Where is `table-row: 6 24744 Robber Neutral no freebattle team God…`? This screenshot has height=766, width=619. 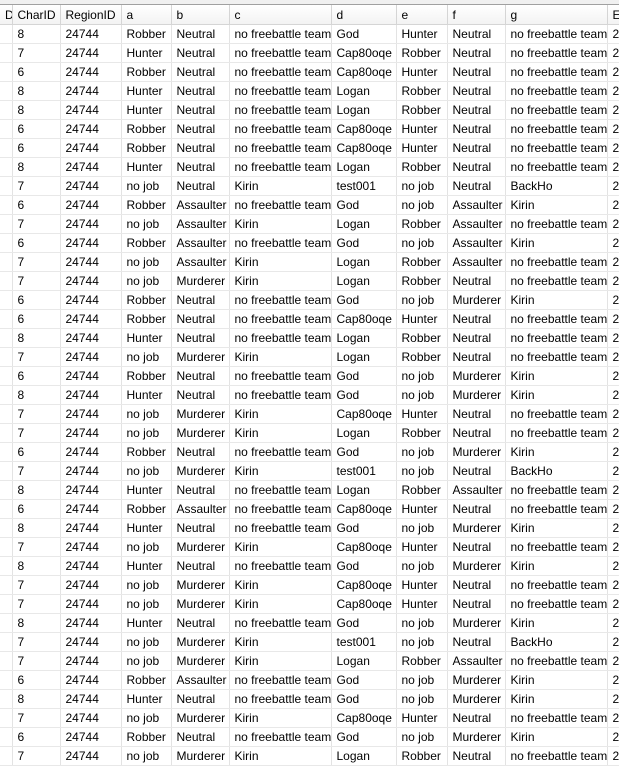
table-row: 6 24744 Robber Neutral no freebattle team God… is located at coordinates (309, 300).